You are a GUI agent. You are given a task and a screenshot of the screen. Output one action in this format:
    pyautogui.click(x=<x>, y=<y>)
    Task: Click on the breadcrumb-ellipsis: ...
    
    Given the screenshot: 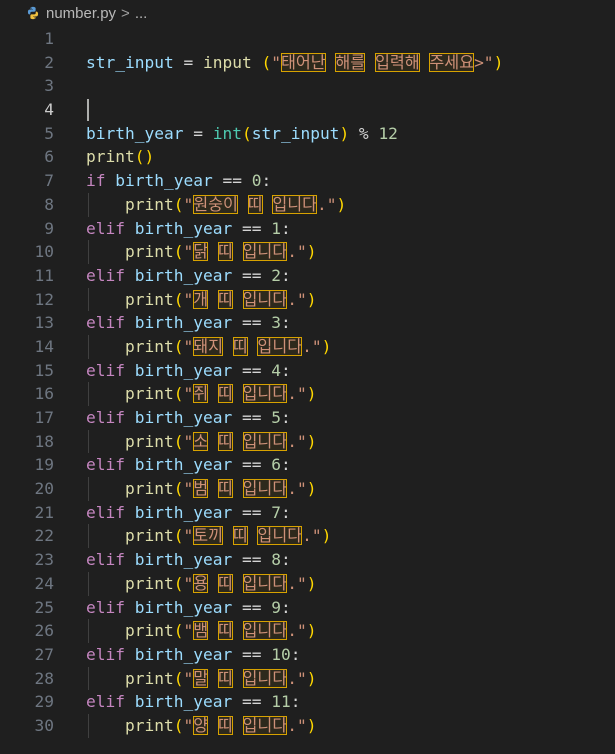 What is the action you would take?
    pyautogui.click(x=141, y=13)
    